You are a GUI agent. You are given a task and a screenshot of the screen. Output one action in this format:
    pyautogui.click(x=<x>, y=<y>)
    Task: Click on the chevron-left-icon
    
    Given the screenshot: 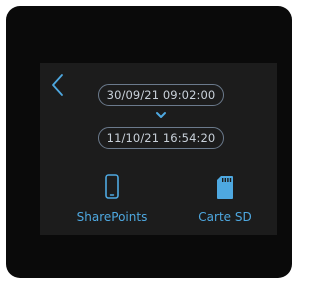 What is the action you would take?
    pyautogui.click(x=57, y=85)
    